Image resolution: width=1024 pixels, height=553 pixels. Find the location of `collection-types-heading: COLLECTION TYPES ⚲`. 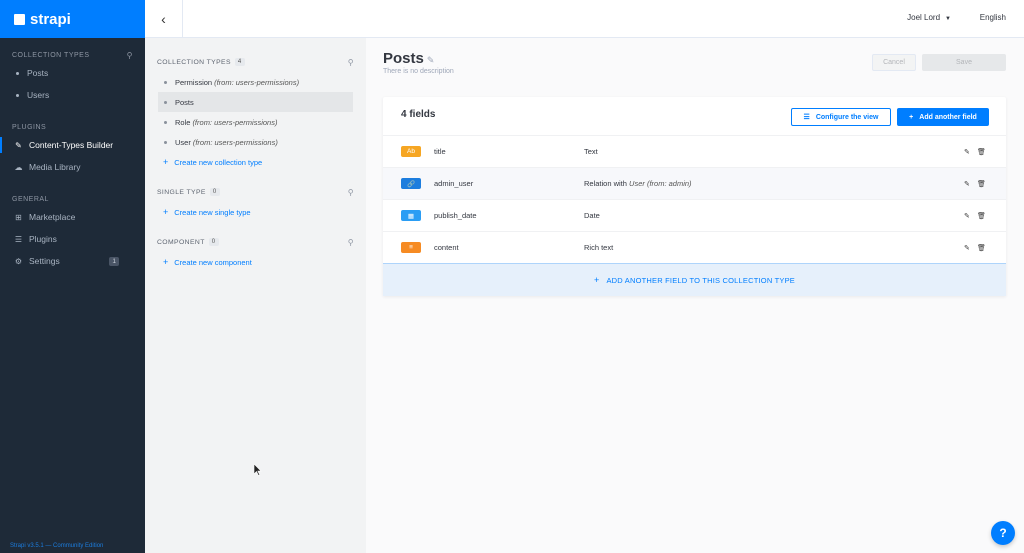

collection-types-heading: COLLECTION TYPES ⚲ is located at coordinates (72, 55).